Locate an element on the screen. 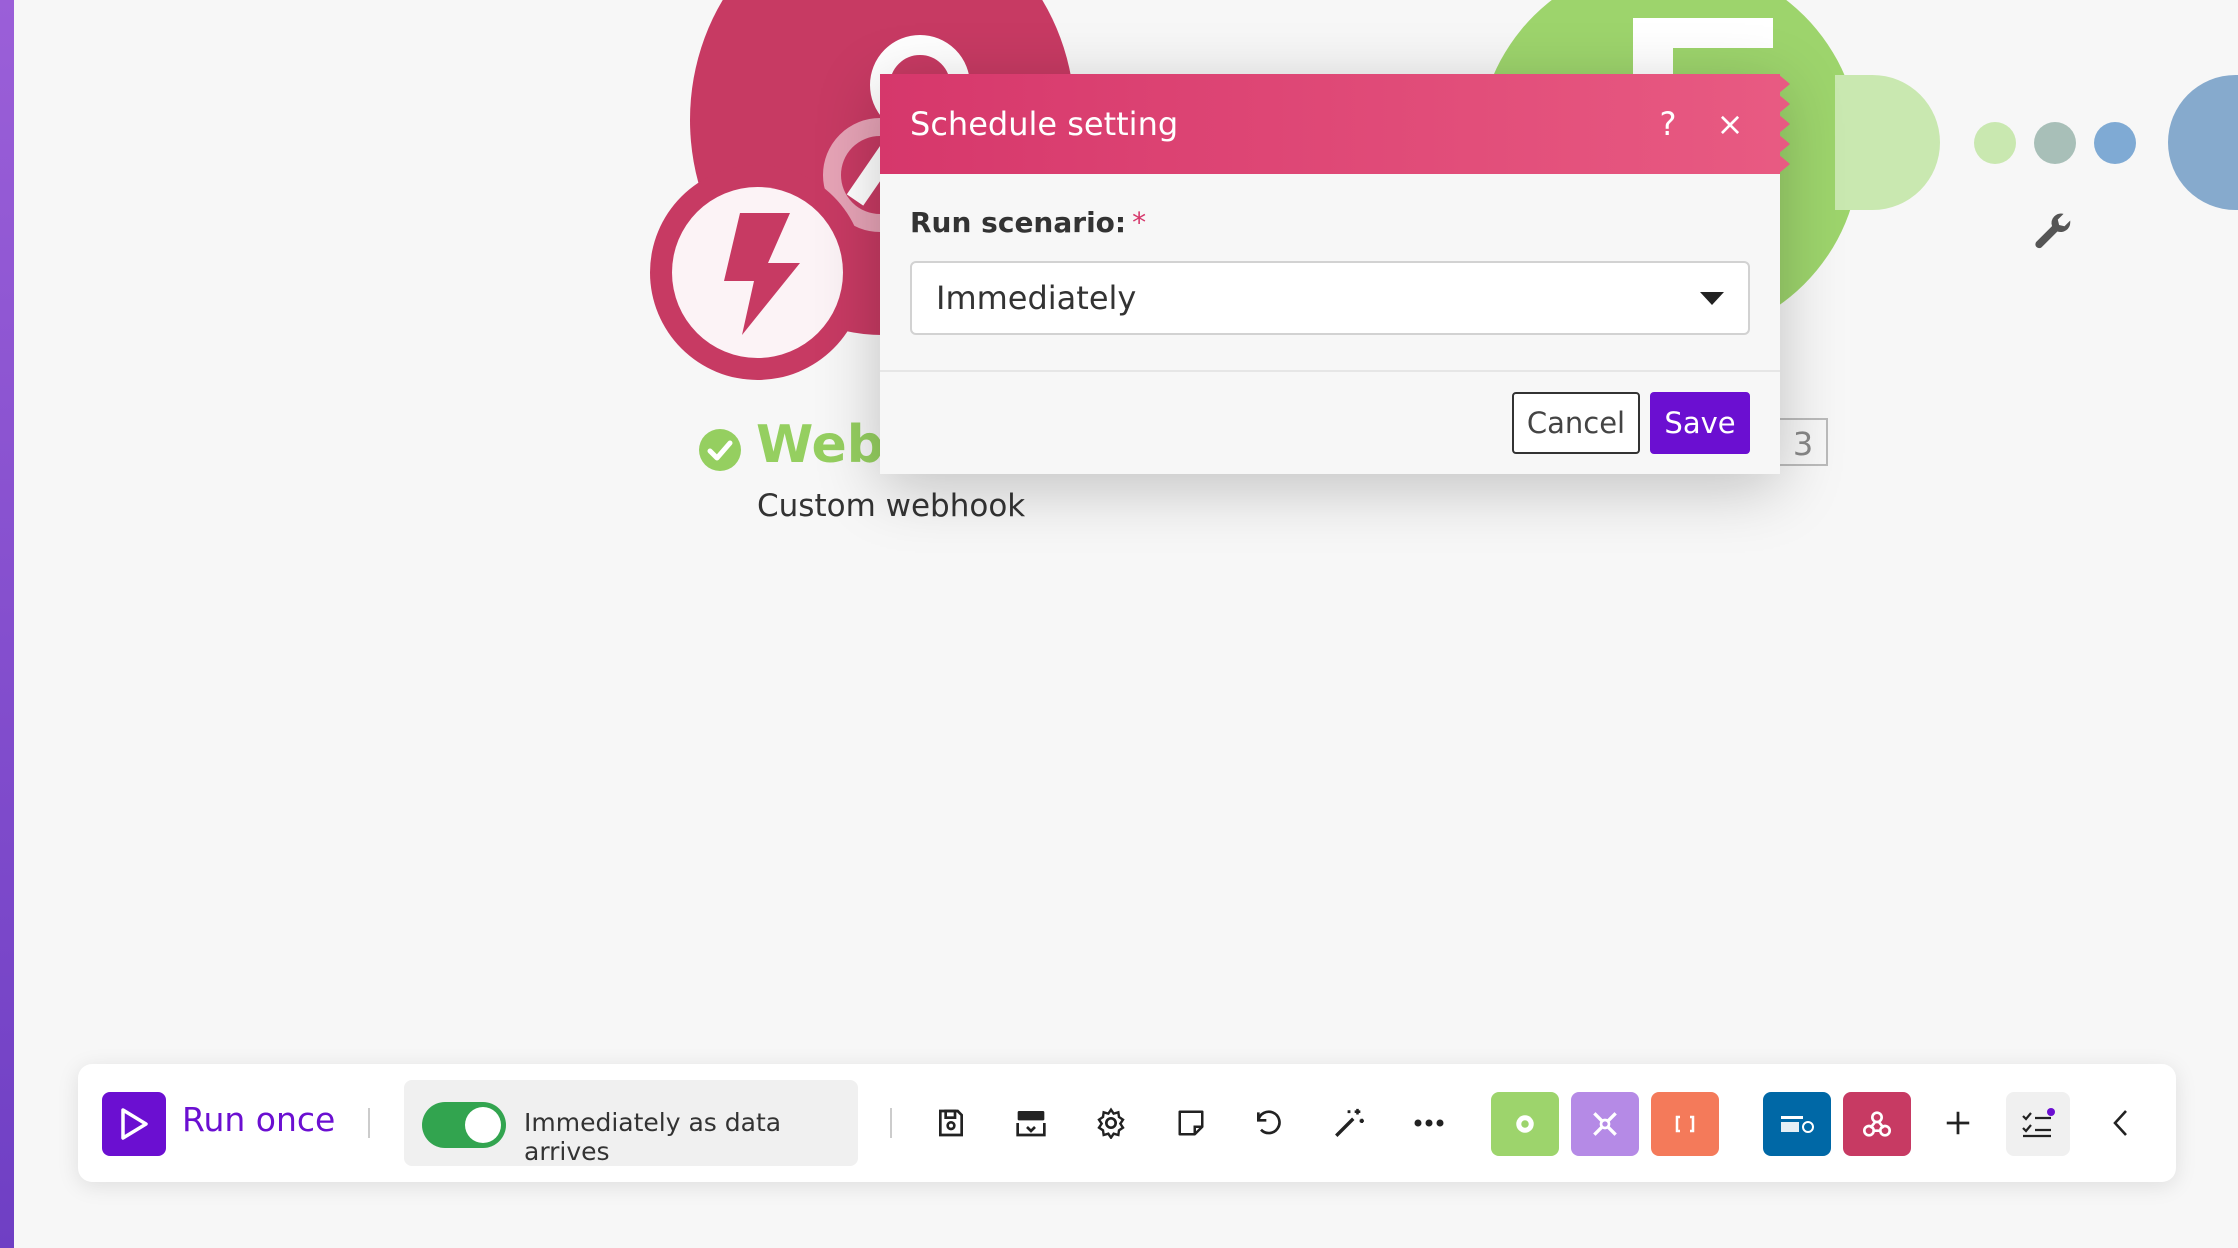  run-scenario-select: Immediately is located at coordinates (1330, 298).